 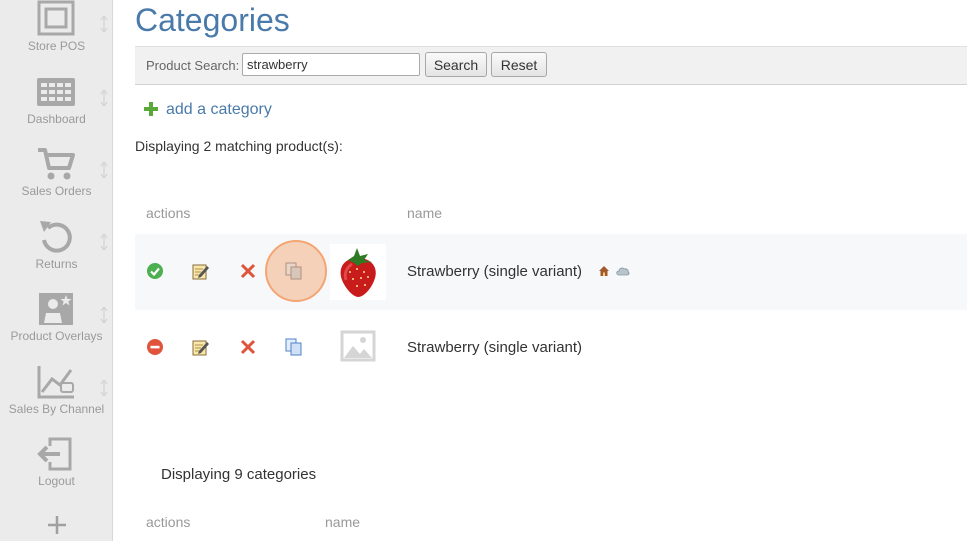 I want to click on categories-count-text: Displaying 9 categories, so click(x=239, y=474).